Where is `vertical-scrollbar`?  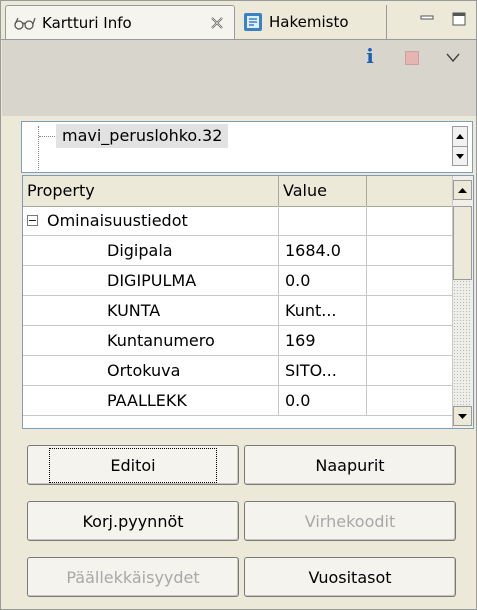 vertical-scrollbar is located at coordinates (462, 302).